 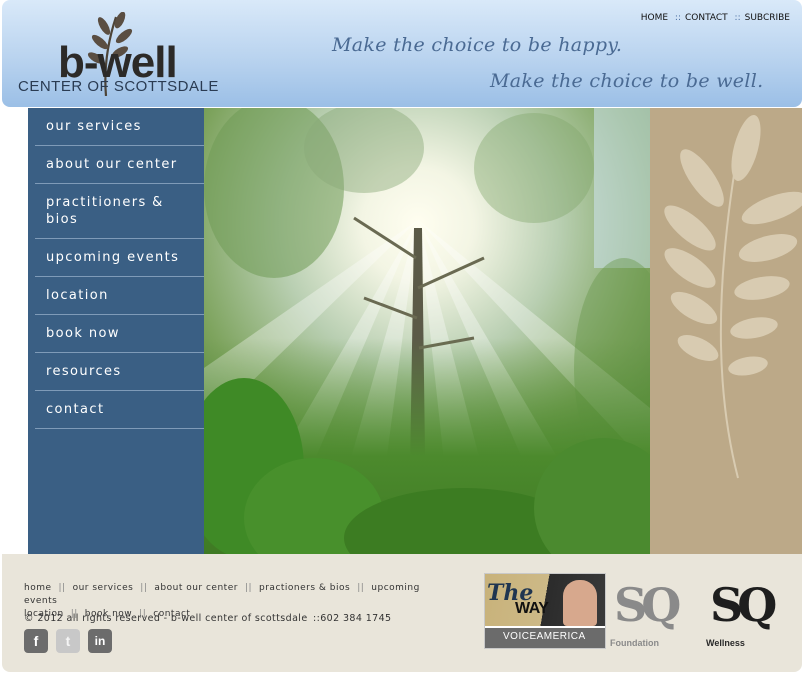 What do you see at coordinates (477, 45) in the screenshot?
I see `tagline-happy: Make the choice to be happy.` at bounding box center [477, 45].